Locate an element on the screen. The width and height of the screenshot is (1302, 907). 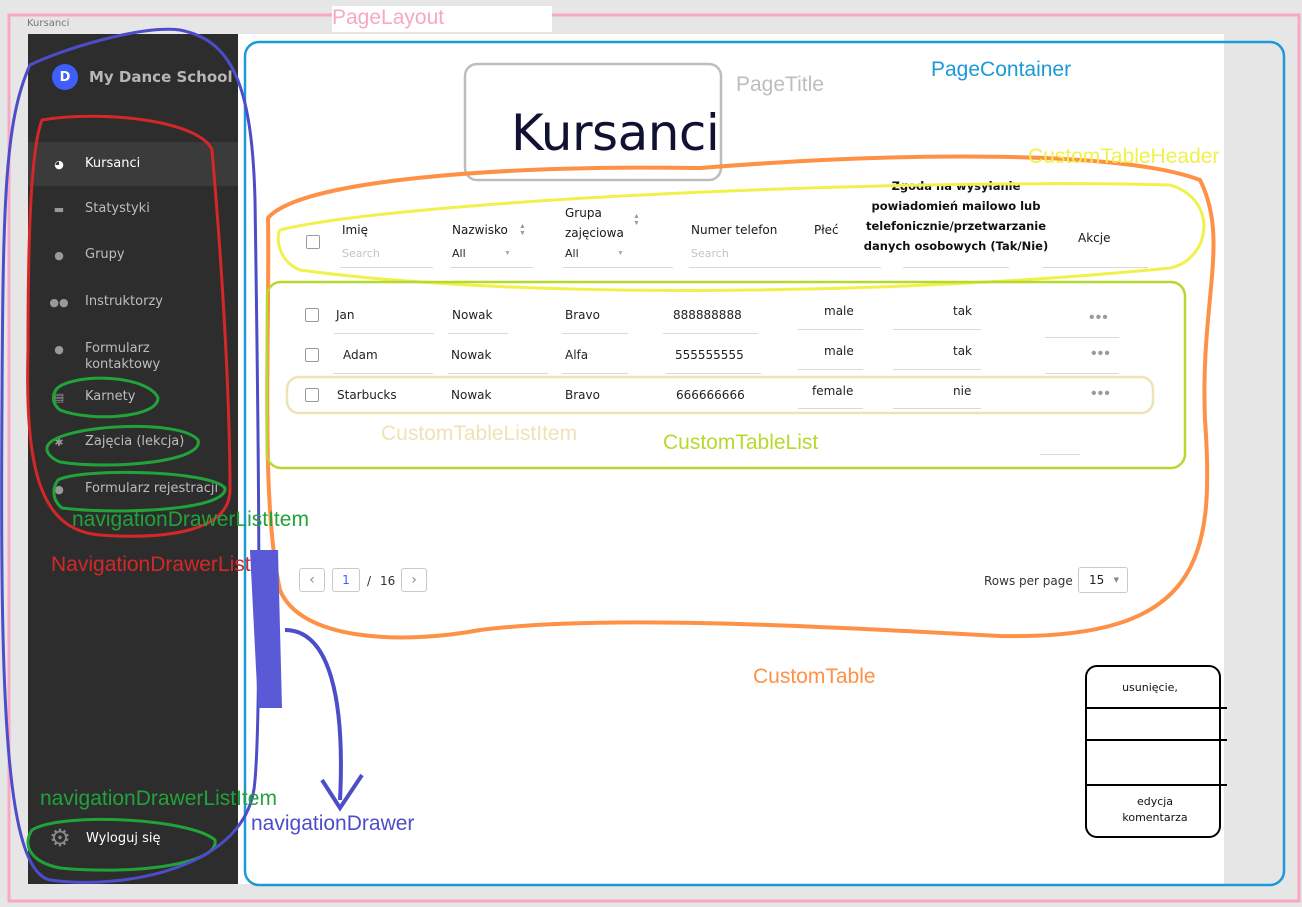
annotation-custom-table-list: CustomTableList is located at coordinates (741, 442).